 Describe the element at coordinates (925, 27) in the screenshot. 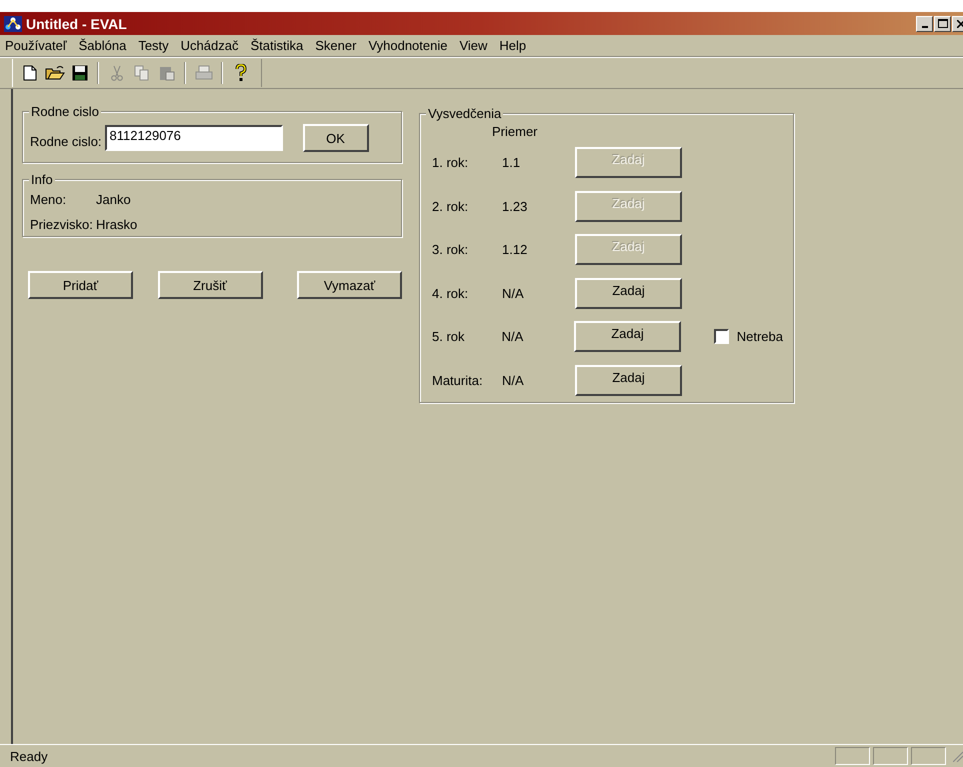

I see `minimize-icon` at that location.